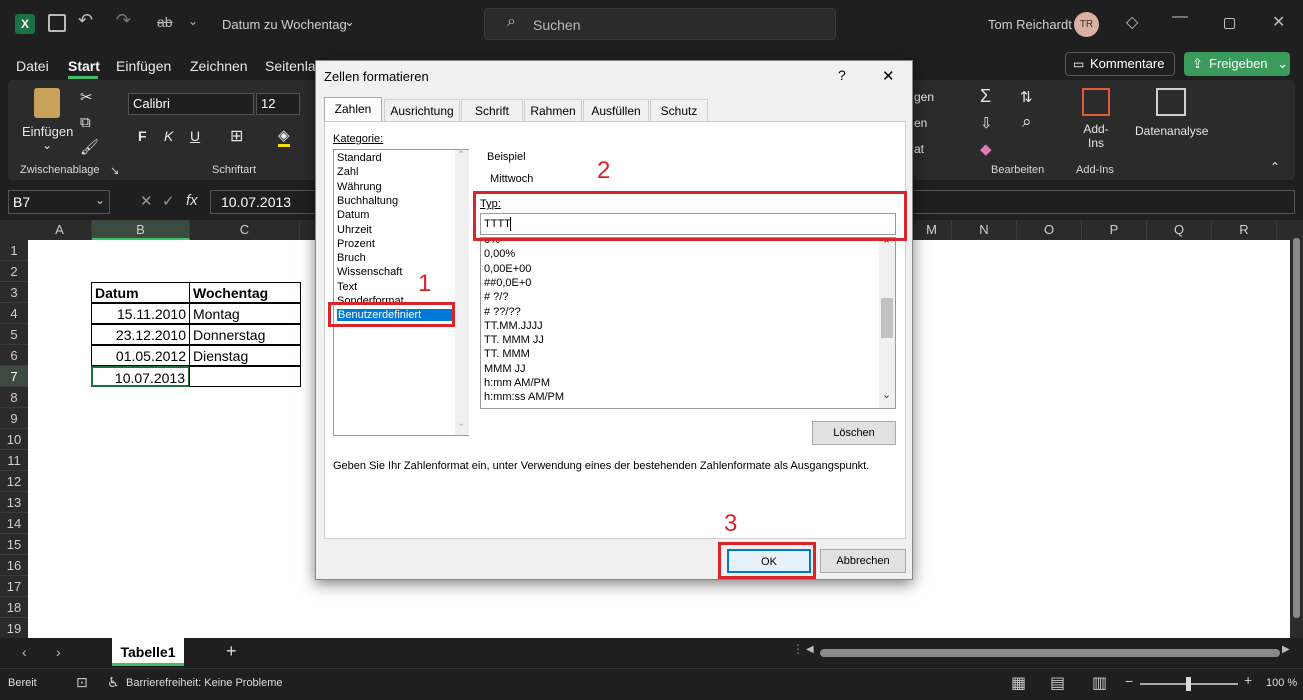  I want to click on category-scroll-down-icon: ⌄, so click(461, 423).